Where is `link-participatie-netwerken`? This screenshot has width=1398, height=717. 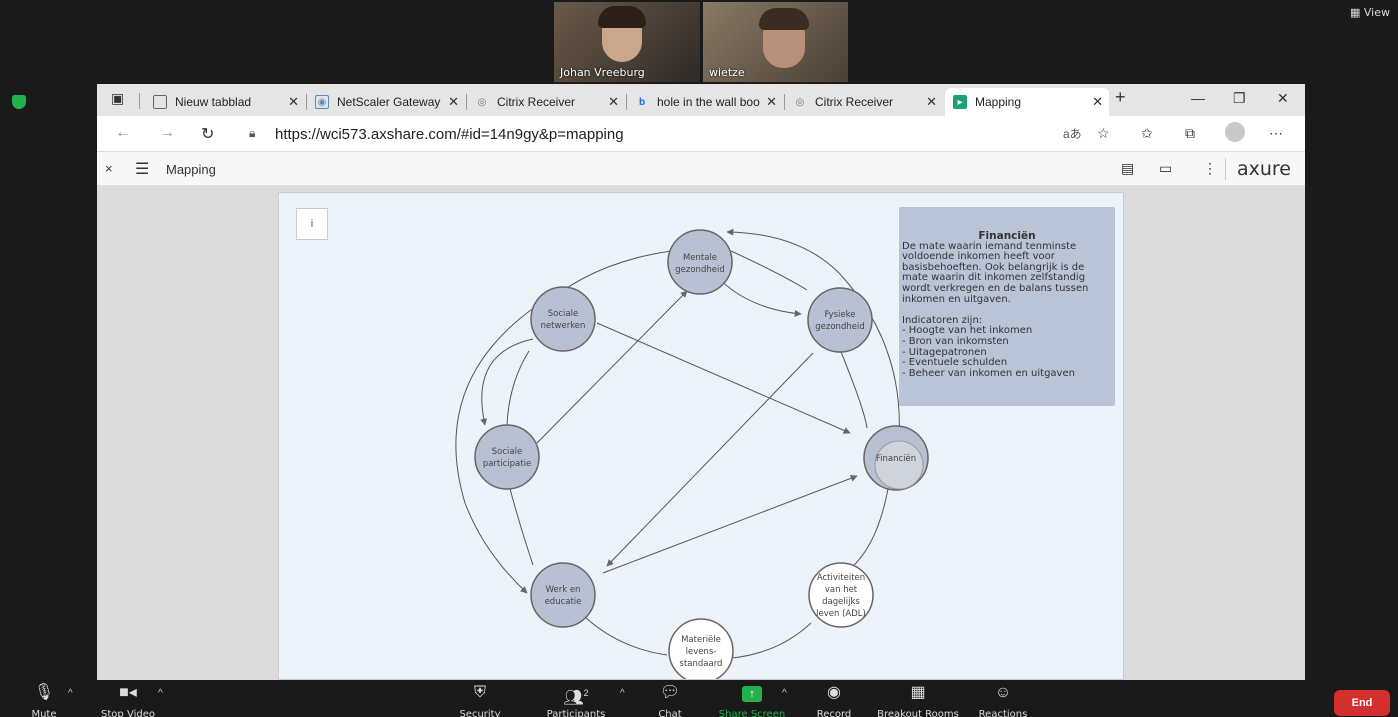
link-participatie-netwerken is located at coordinates (518, 388).